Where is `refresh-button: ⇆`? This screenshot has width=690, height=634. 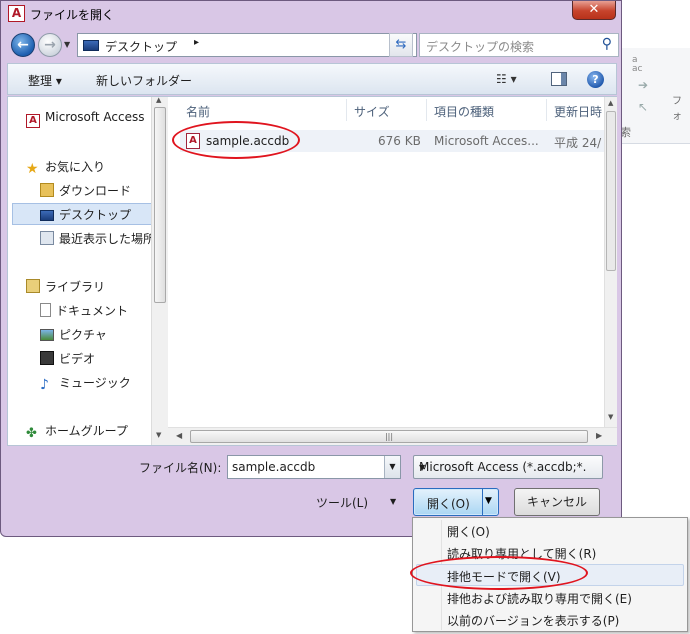 refresh-button: ⇆ is located at coordinates (401, 45).